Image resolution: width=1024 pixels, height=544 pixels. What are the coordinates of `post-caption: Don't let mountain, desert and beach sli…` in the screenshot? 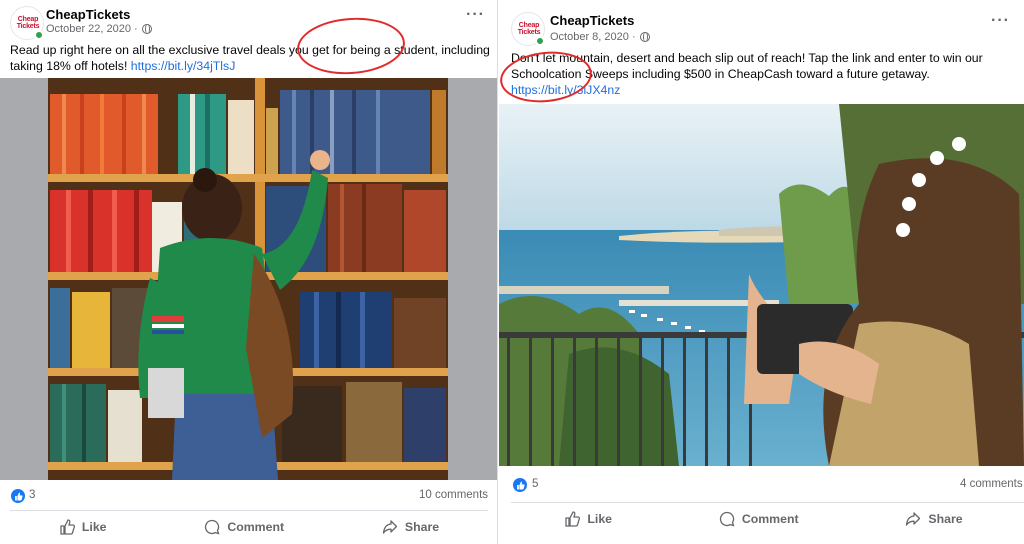 It's located at (747, 74).